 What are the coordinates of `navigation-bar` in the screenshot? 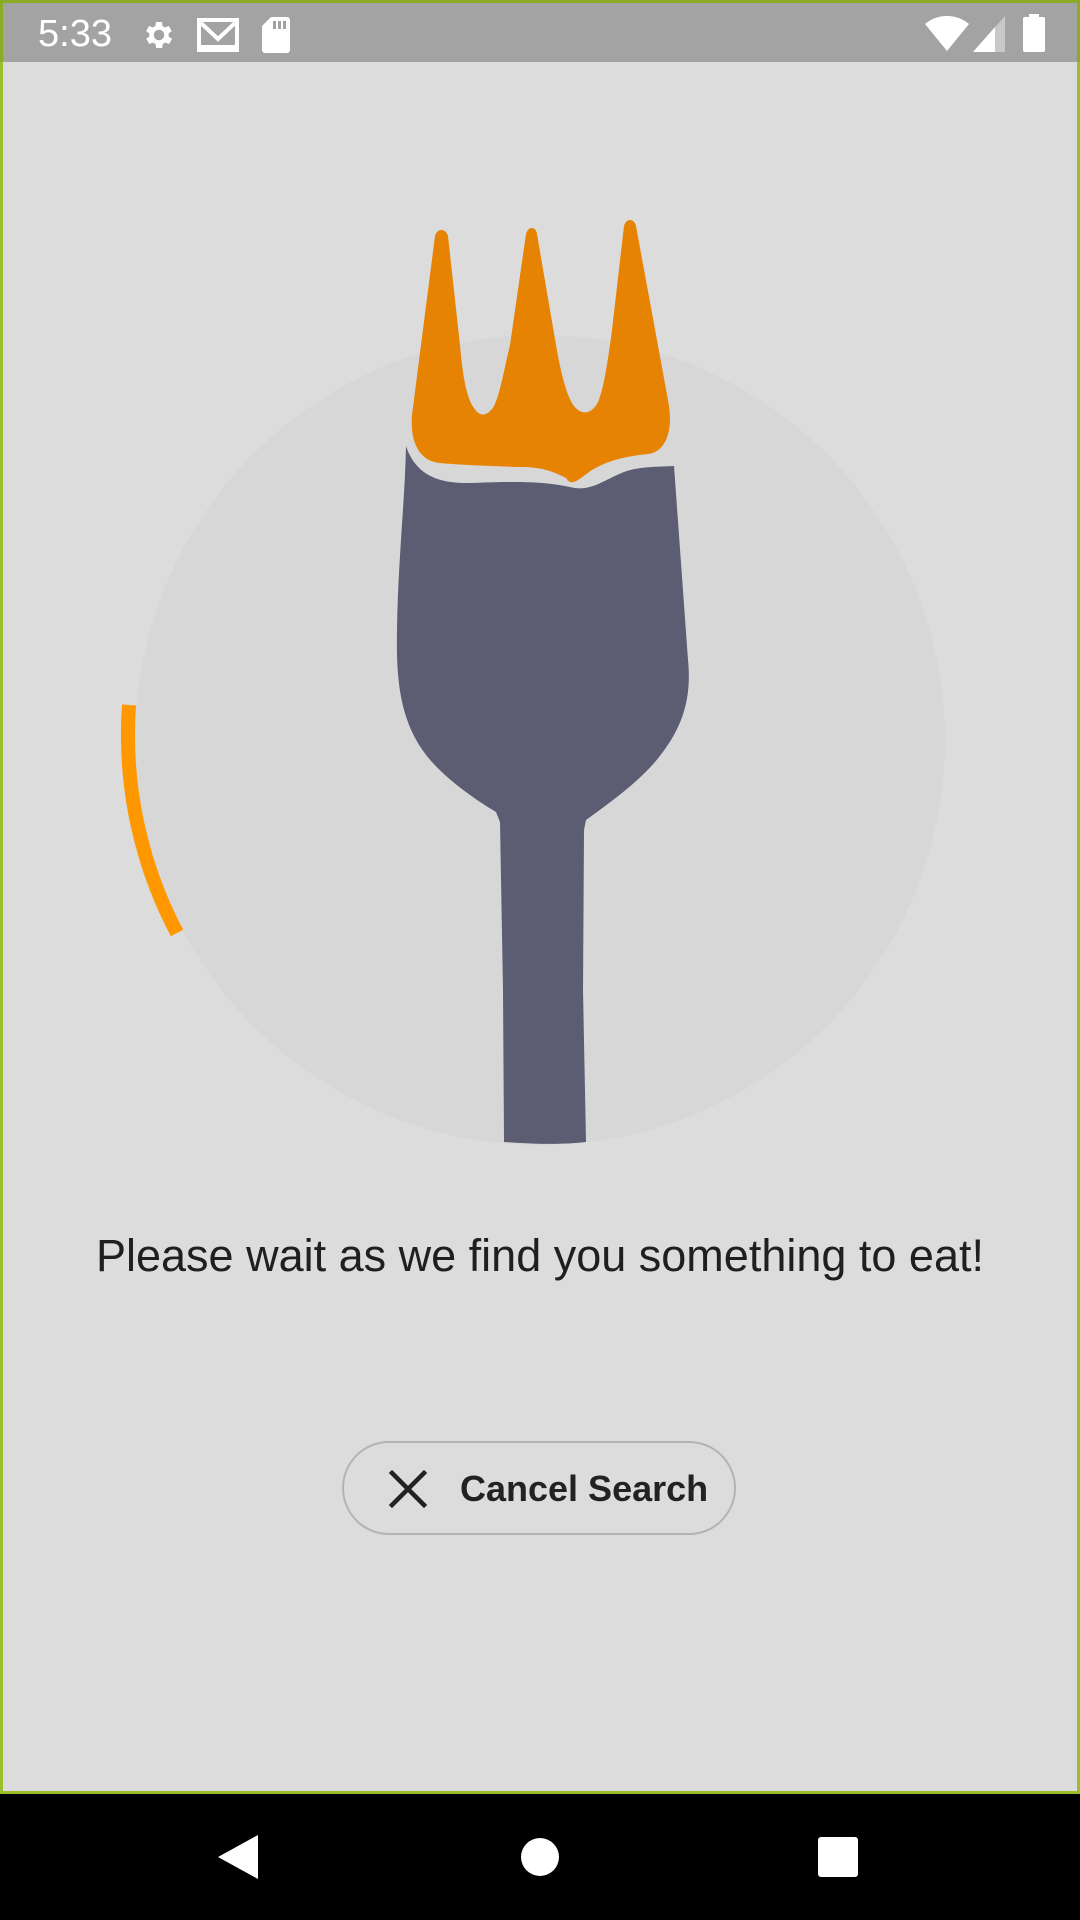 It's located at (540, 1857).